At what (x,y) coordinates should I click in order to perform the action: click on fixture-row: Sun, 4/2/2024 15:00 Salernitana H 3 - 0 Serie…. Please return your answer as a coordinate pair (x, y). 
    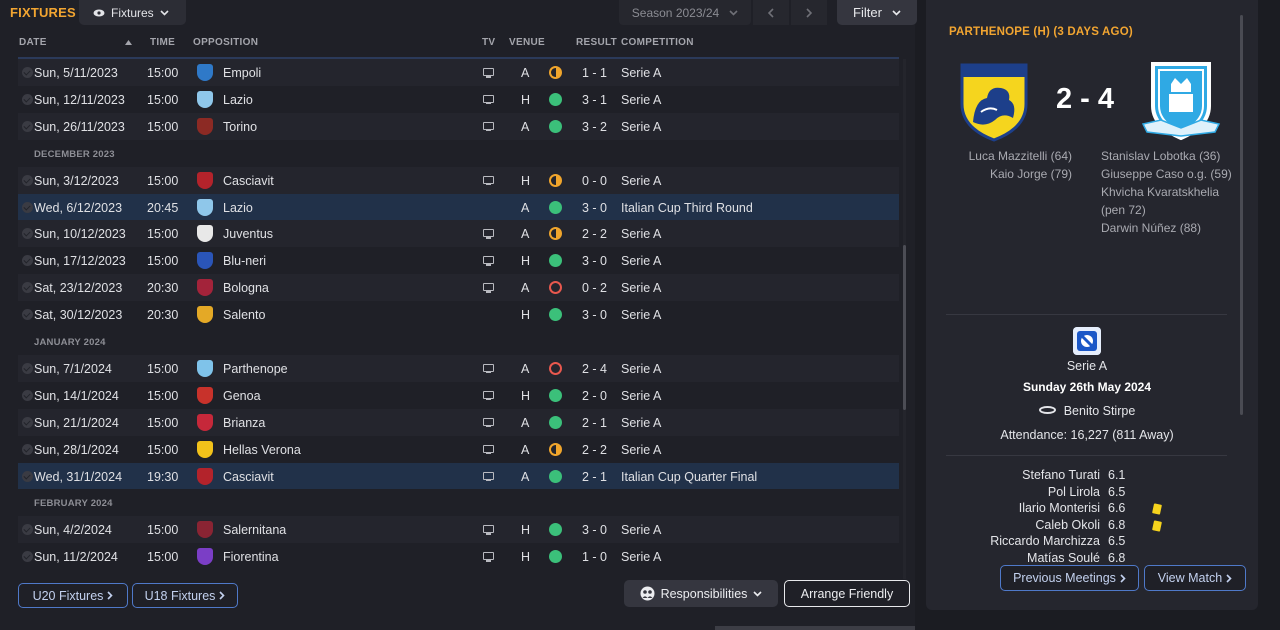
    Looking at the image, I should click on (458, 530).